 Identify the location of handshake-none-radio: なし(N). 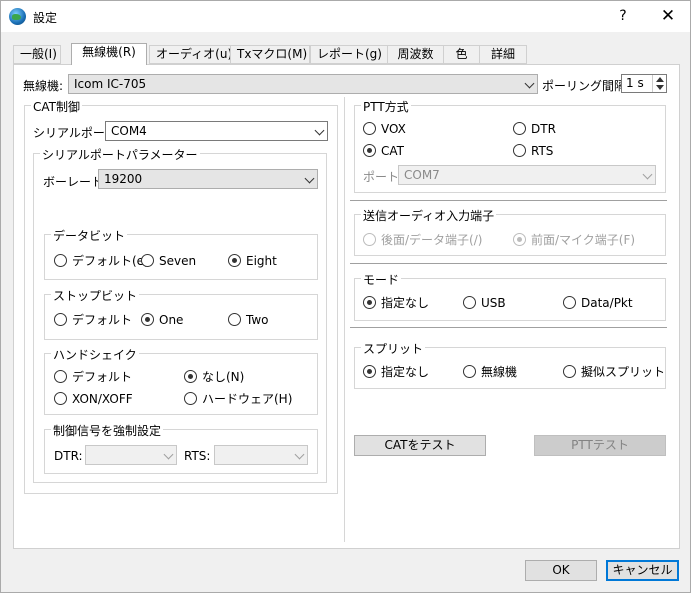
(214, 377).